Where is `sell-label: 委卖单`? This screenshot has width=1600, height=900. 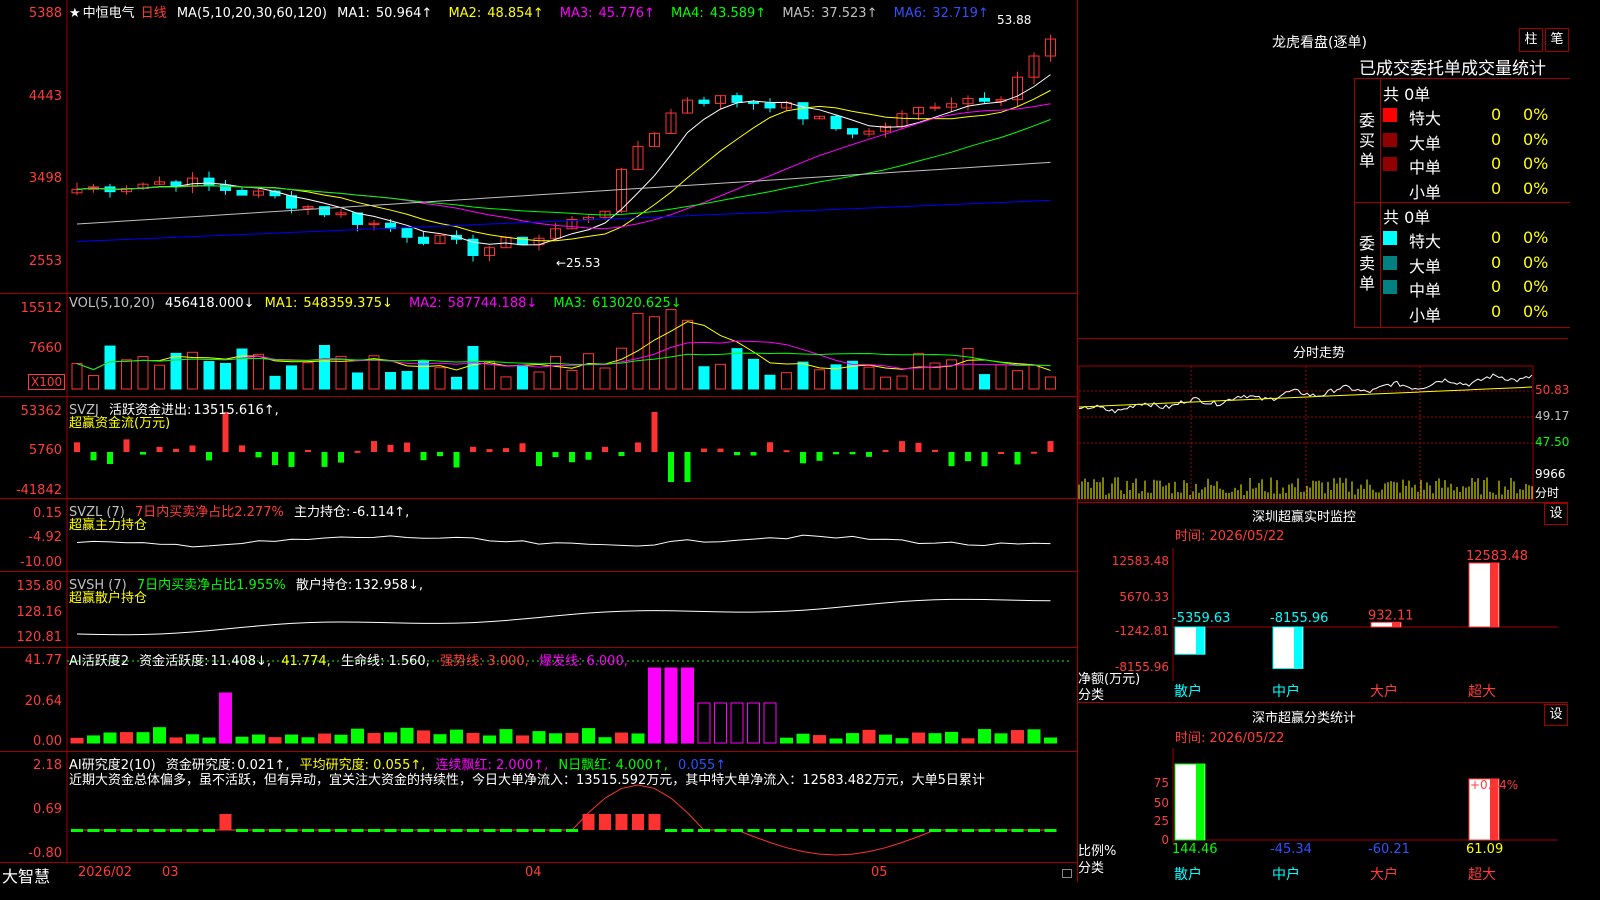
sell-label: 委卖单 is located at coordinates (1367, 263).